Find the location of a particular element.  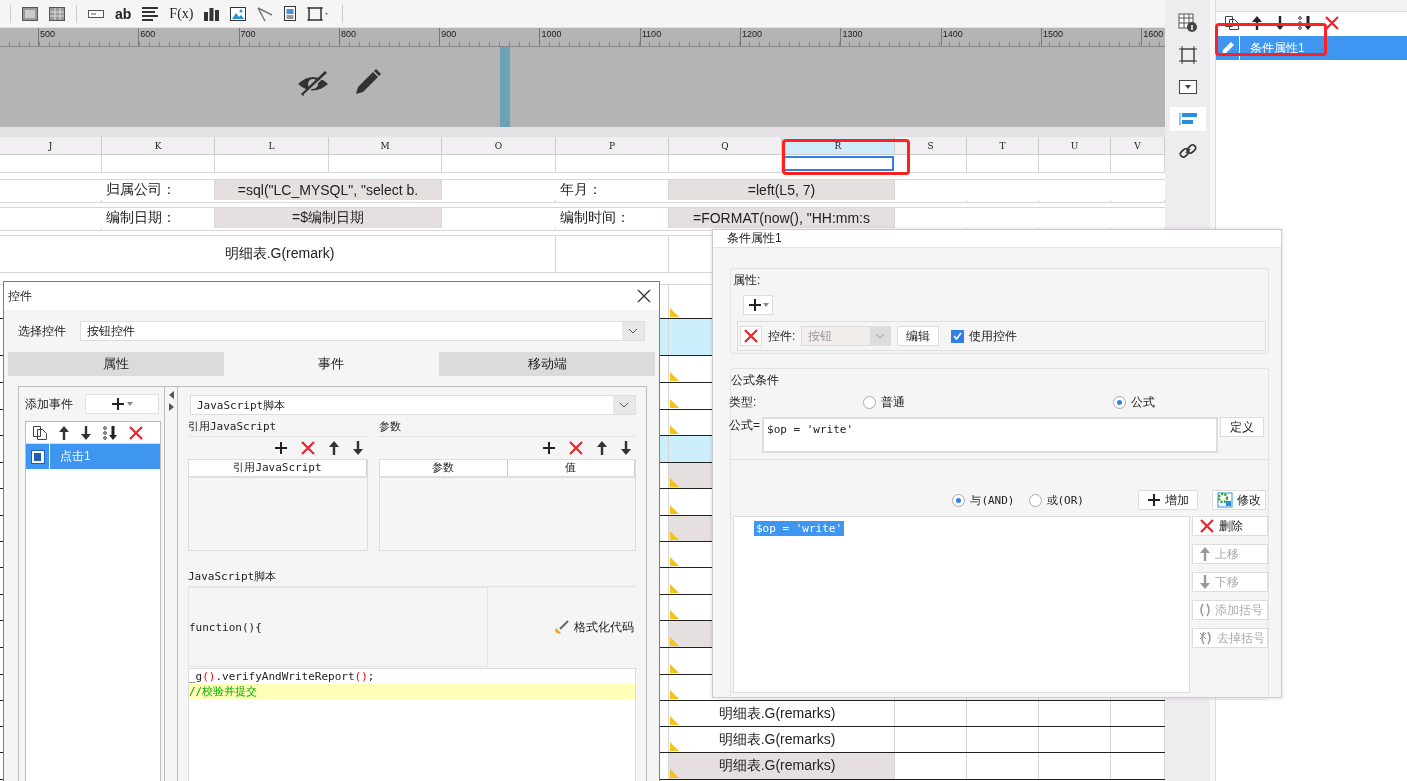

control-select: 按钮控件 is located at coordinates (362, 331).